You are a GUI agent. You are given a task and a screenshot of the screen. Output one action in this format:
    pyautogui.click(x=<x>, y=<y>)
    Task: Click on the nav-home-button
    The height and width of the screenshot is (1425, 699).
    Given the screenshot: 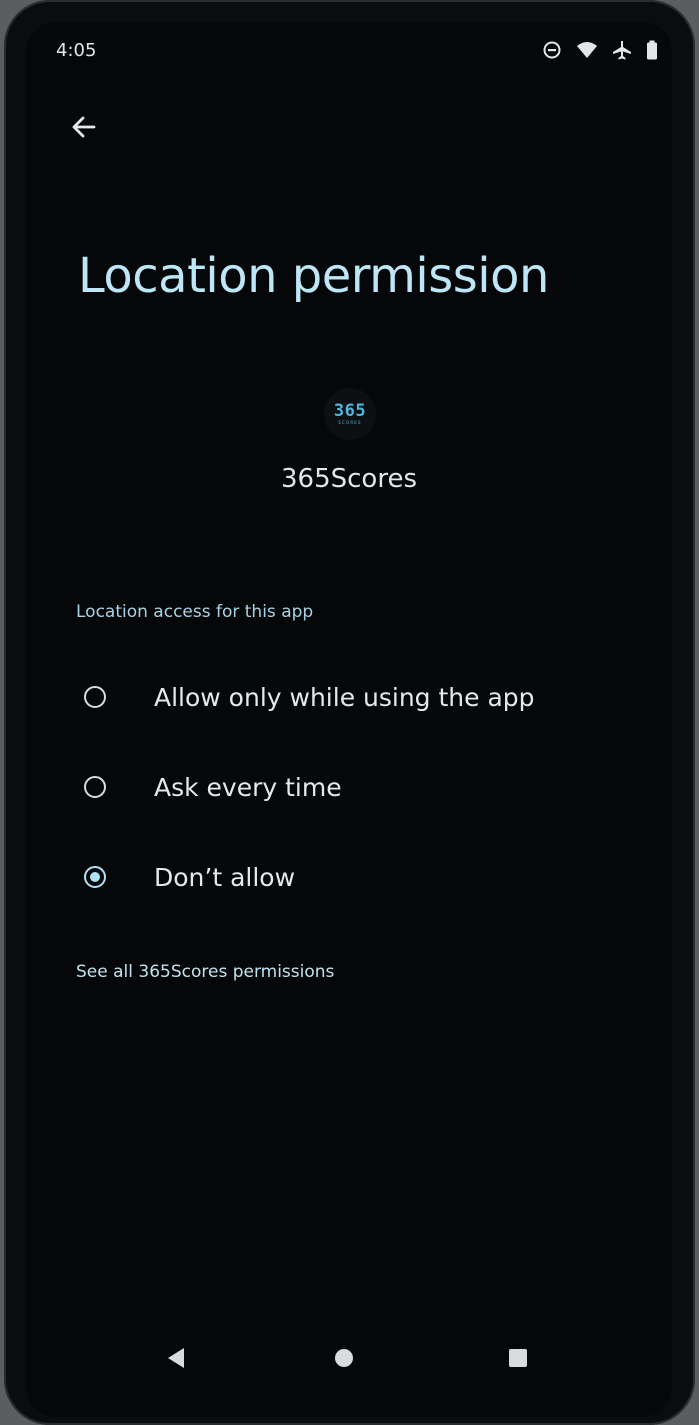 What is the action you would take?
    pyautogui.click(x=344, y=1358)
    